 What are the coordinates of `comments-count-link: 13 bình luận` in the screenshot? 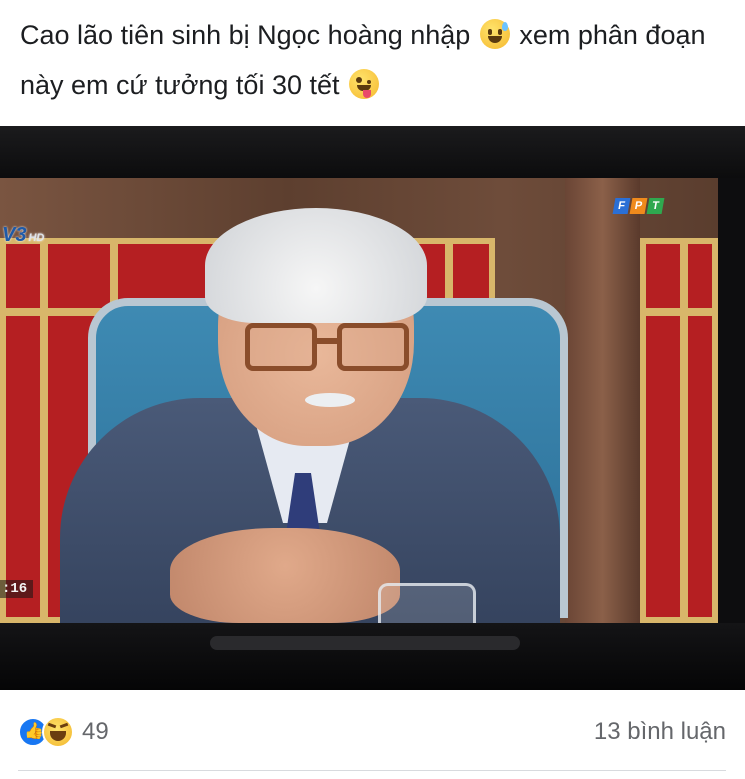 It's located at (660, 732).